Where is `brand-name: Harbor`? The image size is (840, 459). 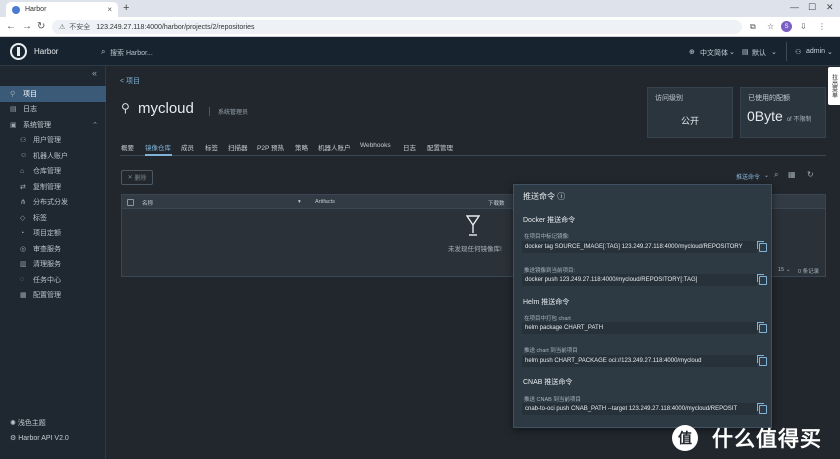
brand-name: Harbor is located at coordinates (46, 51).